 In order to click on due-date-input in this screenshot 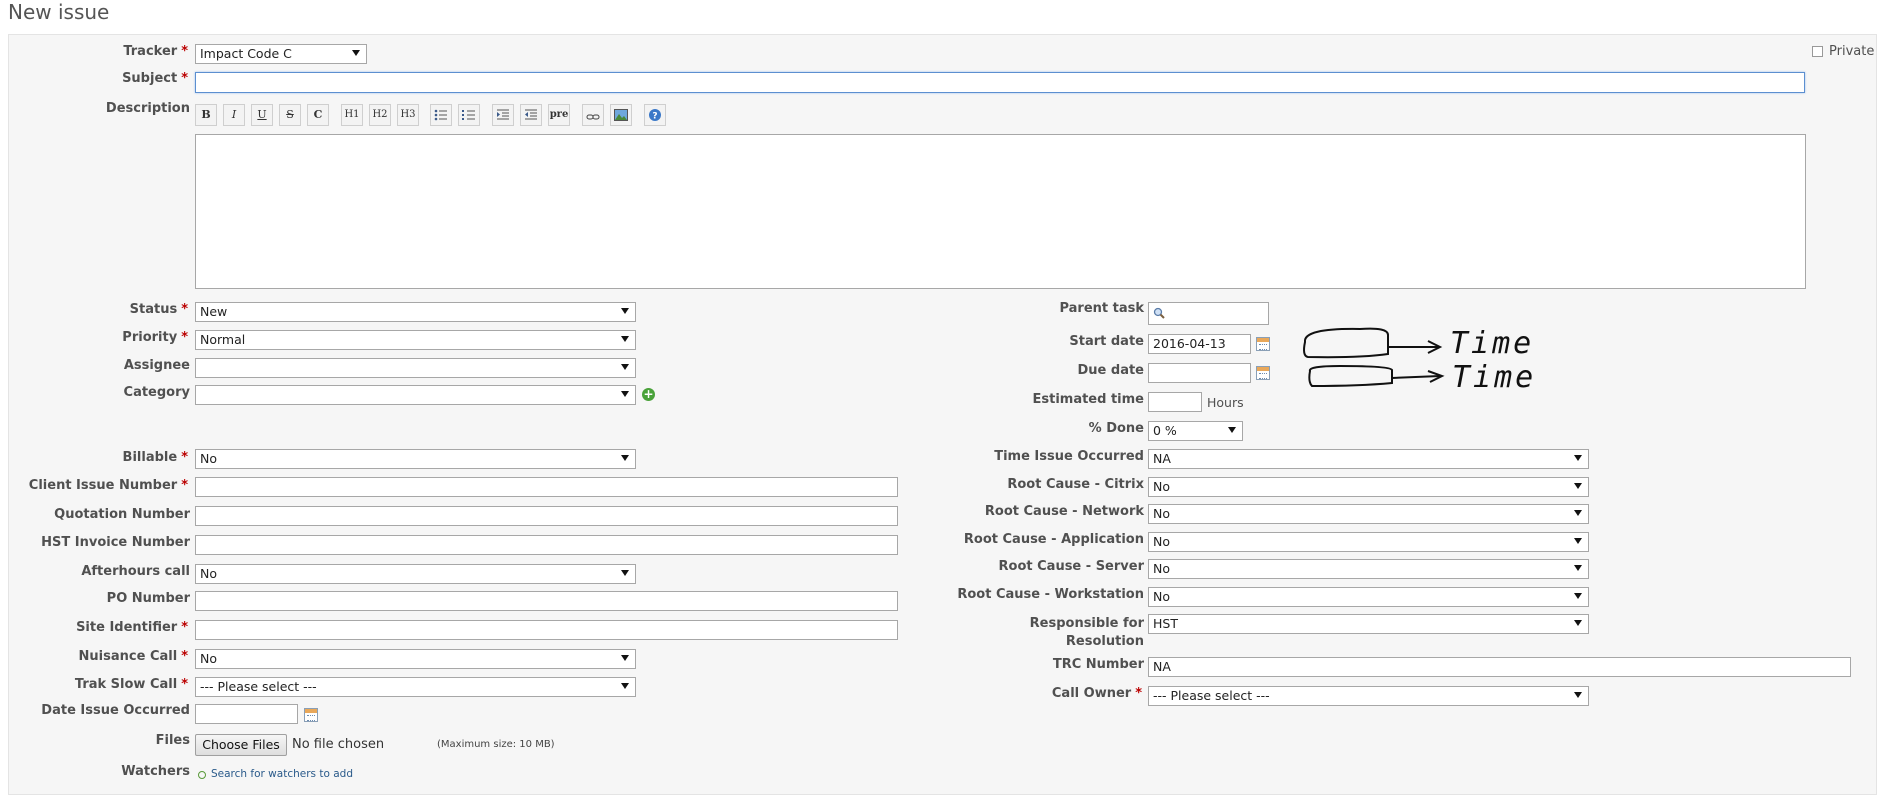, I will do `click(1199, 373)`.